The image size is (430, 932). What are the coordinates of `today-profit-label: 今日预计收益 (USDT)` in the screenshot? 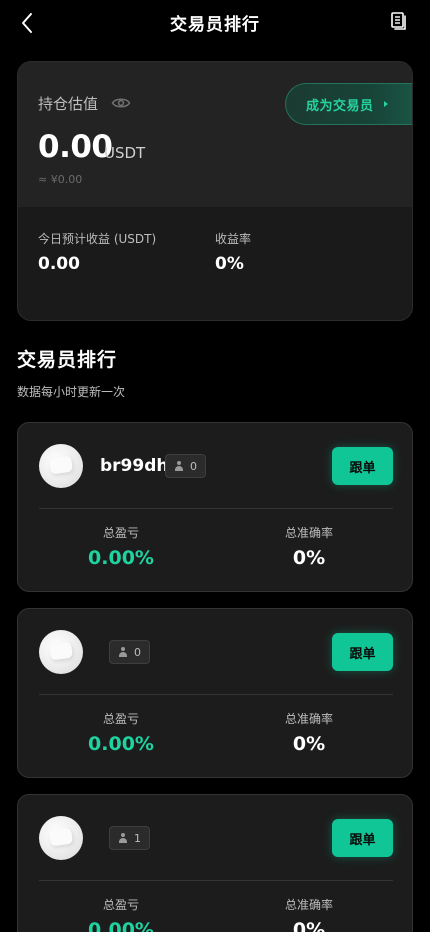 It's located at (97, 239).